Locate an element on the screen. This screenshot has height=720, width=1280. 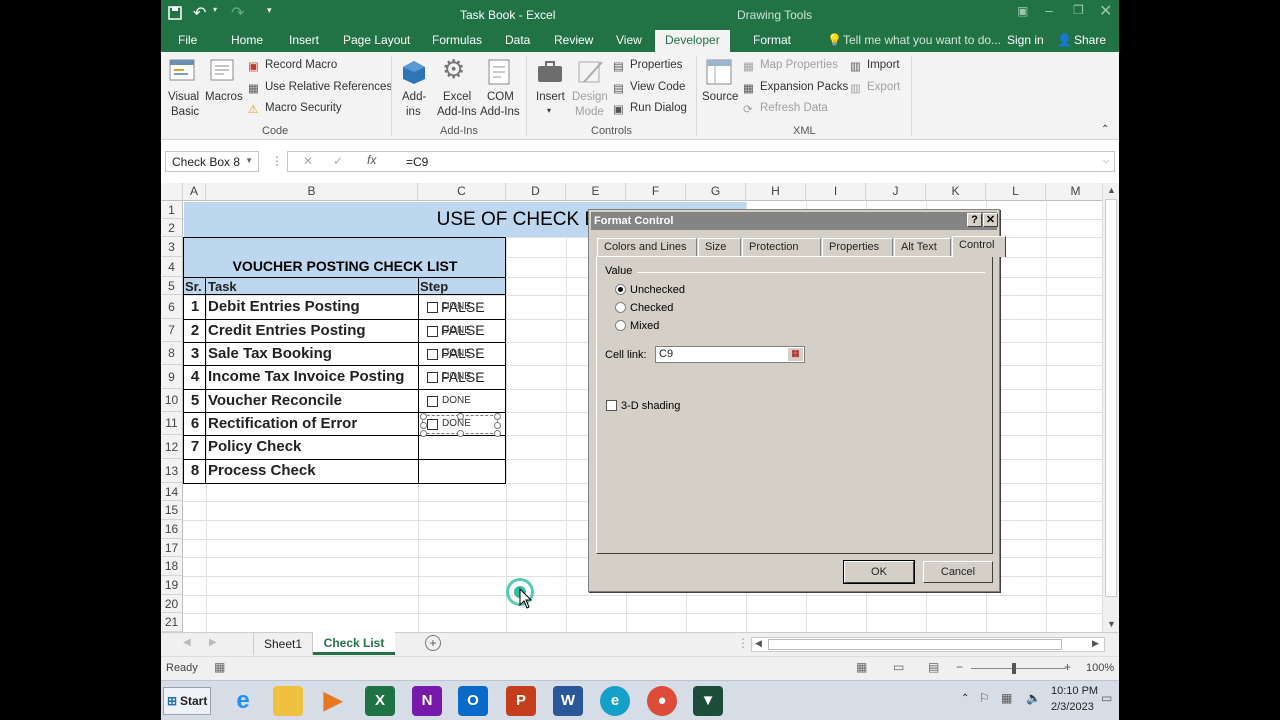
excel-add-ins-label-2: Add-Ins is located at coordinates (457, 112).